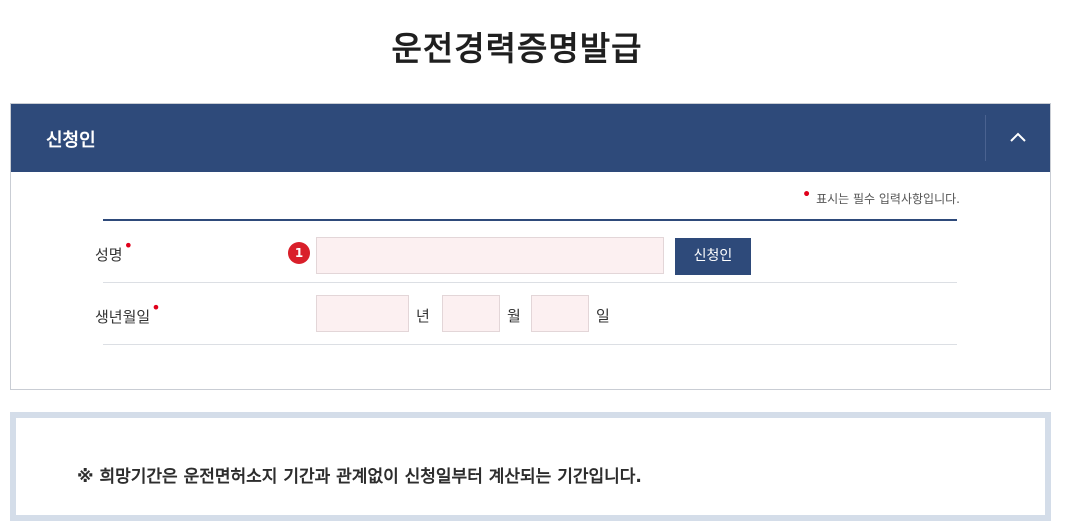  I want to click on collapse-button, so click(1018, 138).